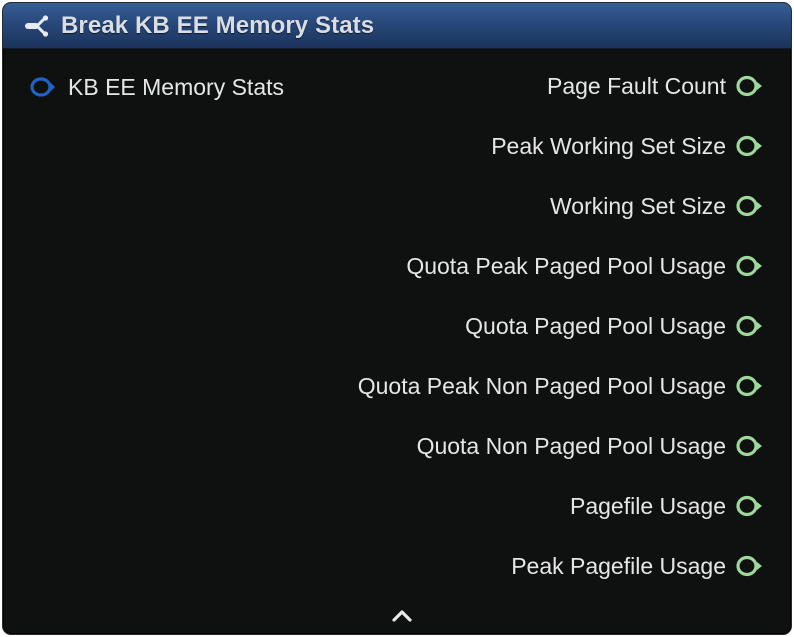 Image resolution: width=794 pixels, height=637 pixels. I want to click on break-struct-icon, so click(37, 26).